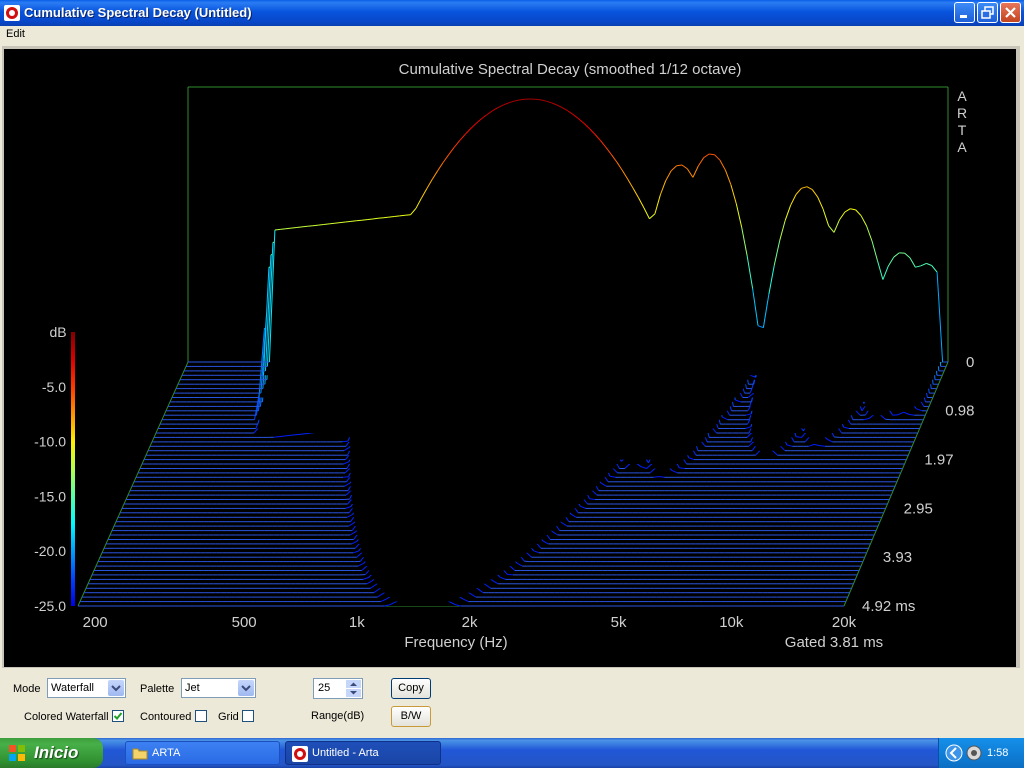 Image resolution: width=1024 pixels, height=768 pixels. Describe the element at coordinates (133, 484) in the screenshot. I see `plot-box-line` at that location.